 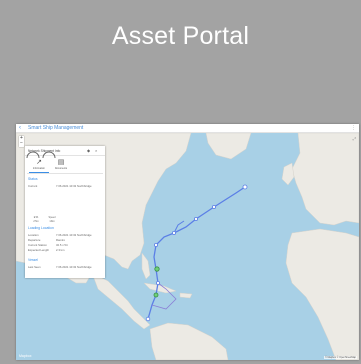 I want to click on gauge-label-eta: ETA, so click(x=36, y=217).